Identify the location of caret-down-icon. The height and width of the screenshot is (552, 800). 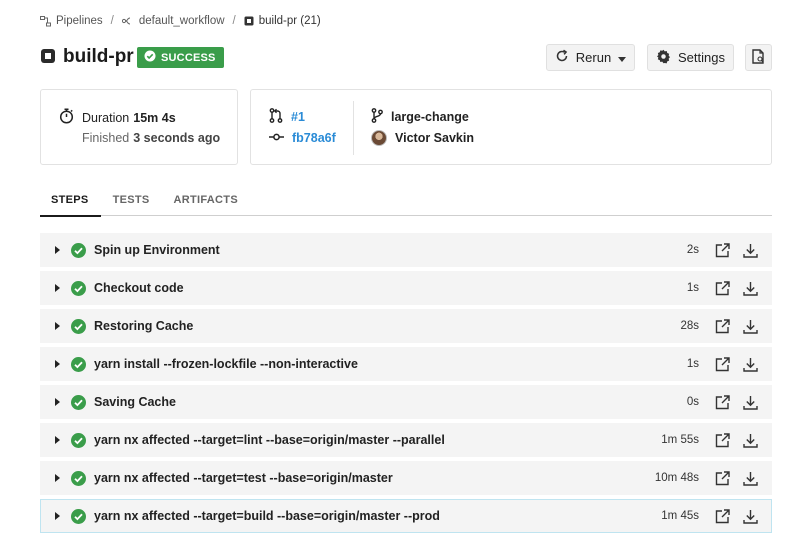
(622, 57).